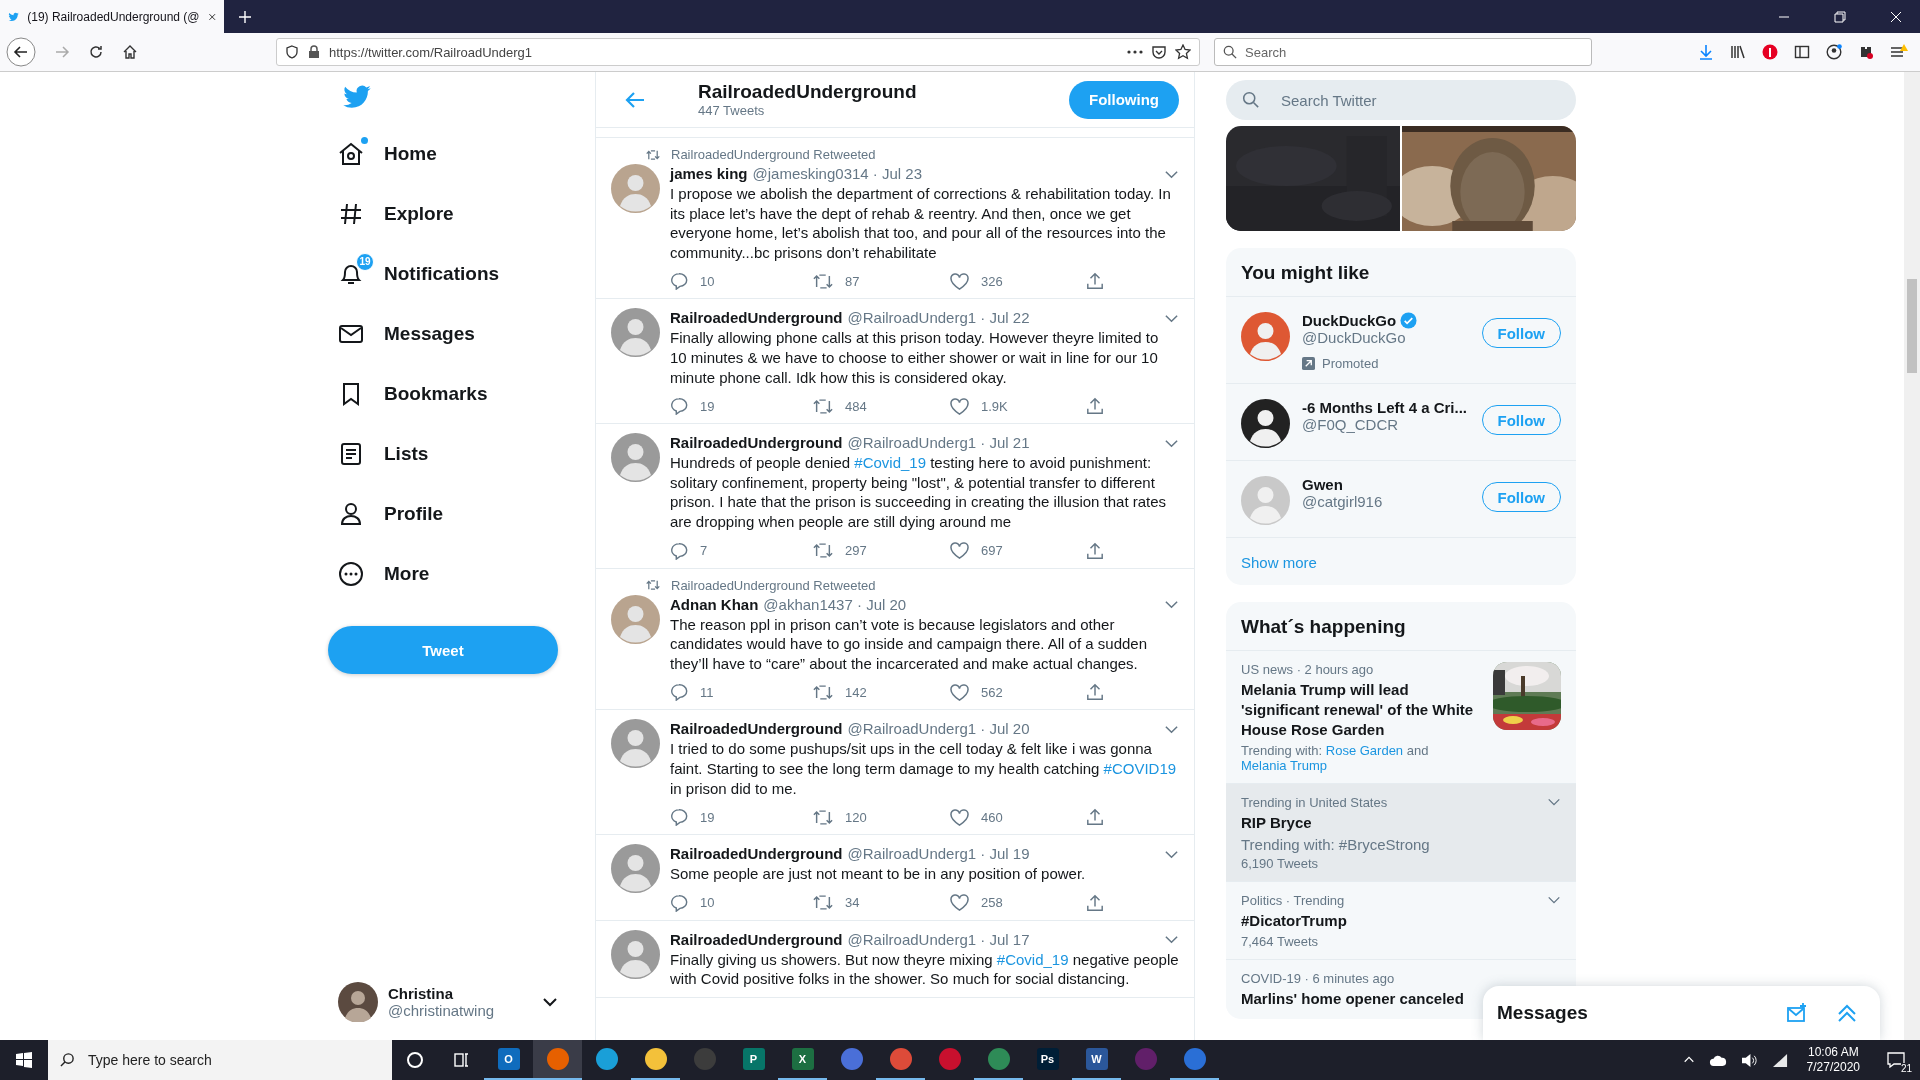  I want to click on promoted-label: Promoted, so click(1350, 363).